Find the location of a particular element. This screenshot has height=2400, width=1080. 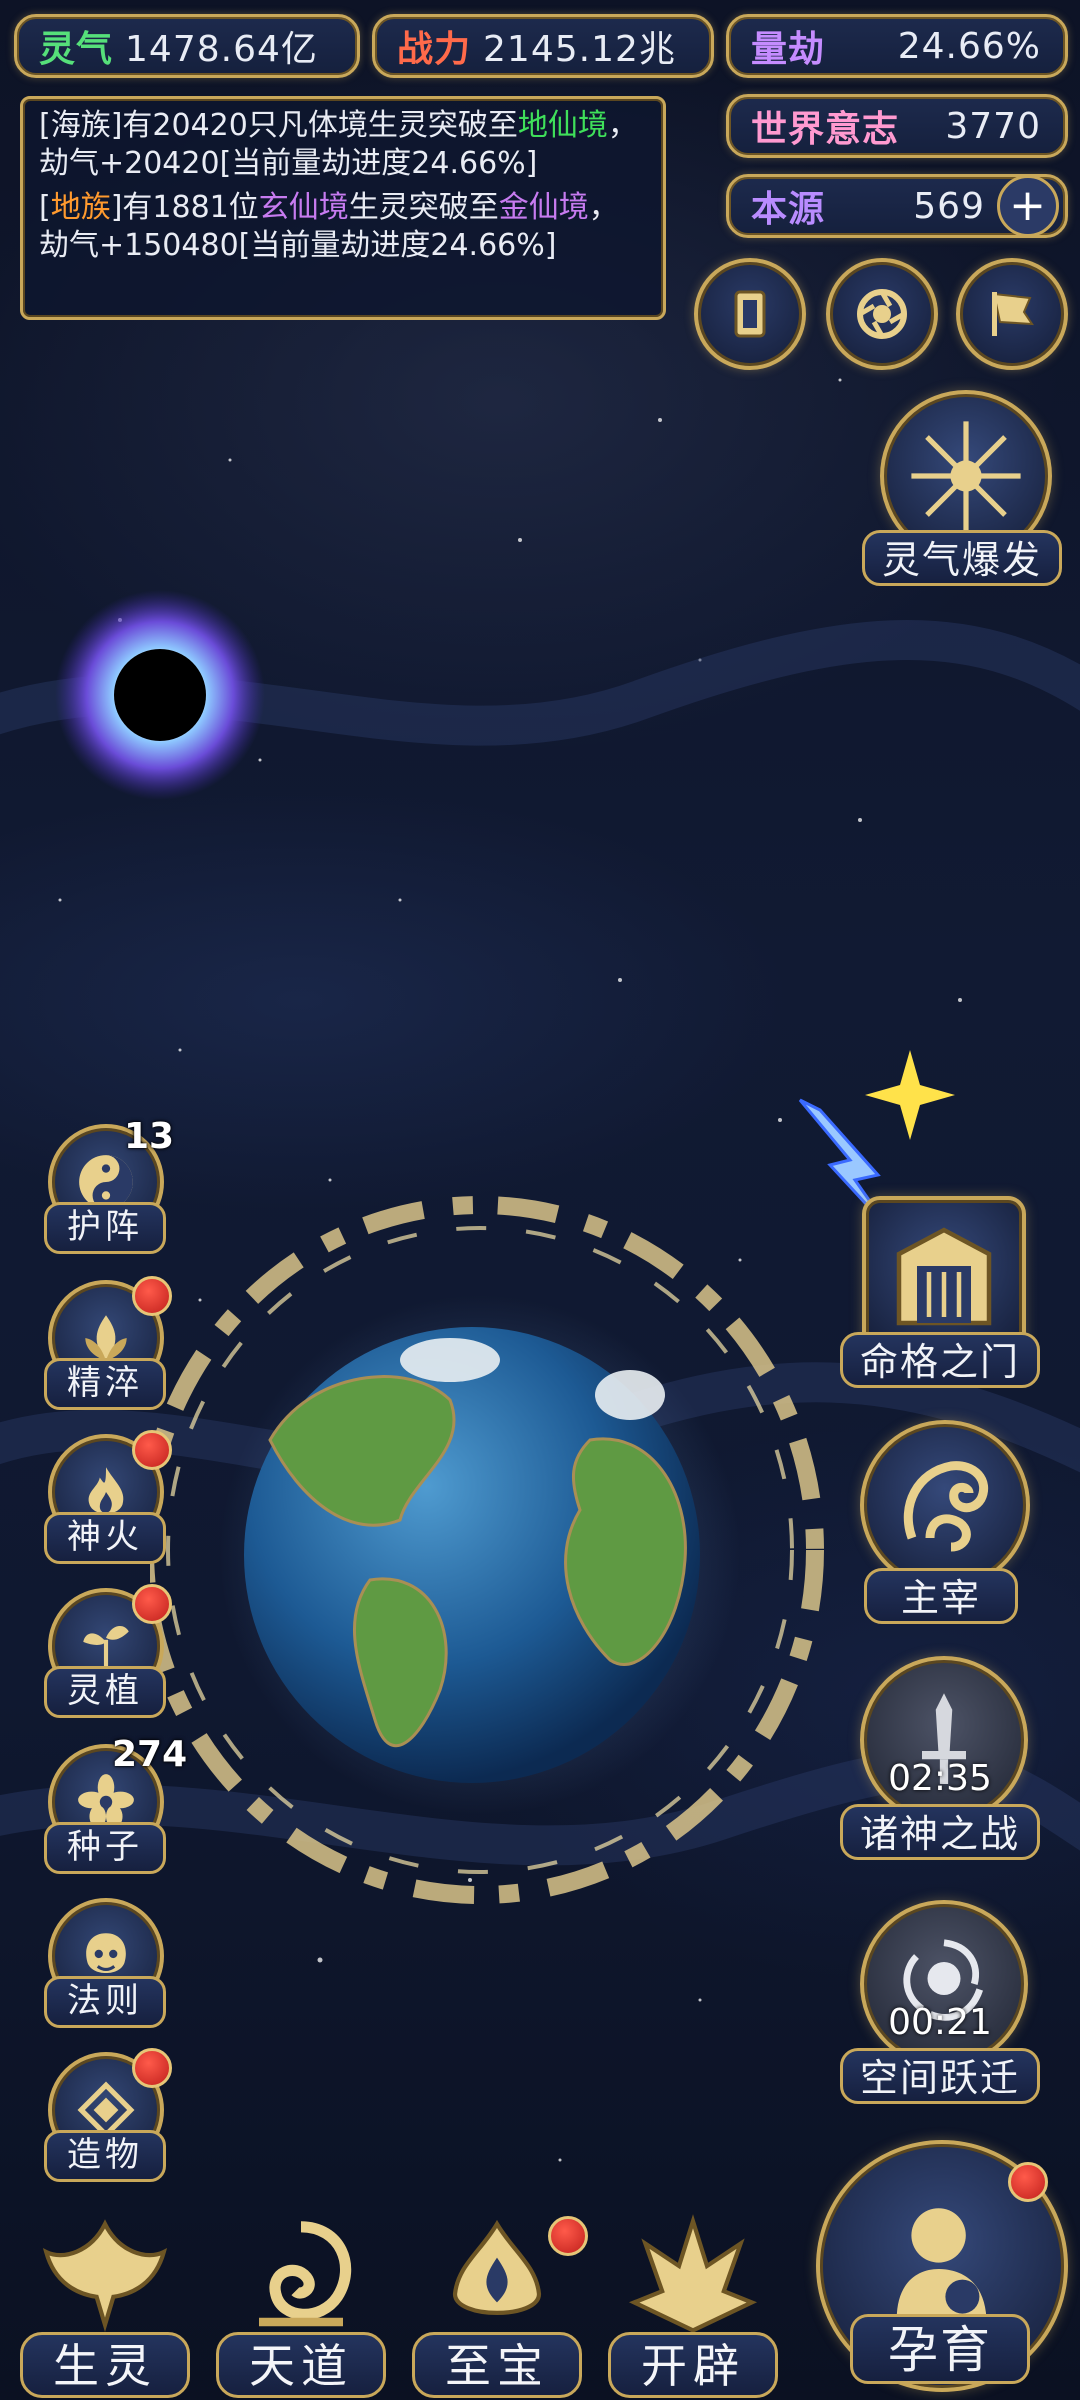

benyuan-label: 本源 is located at coordinates (788, 209).